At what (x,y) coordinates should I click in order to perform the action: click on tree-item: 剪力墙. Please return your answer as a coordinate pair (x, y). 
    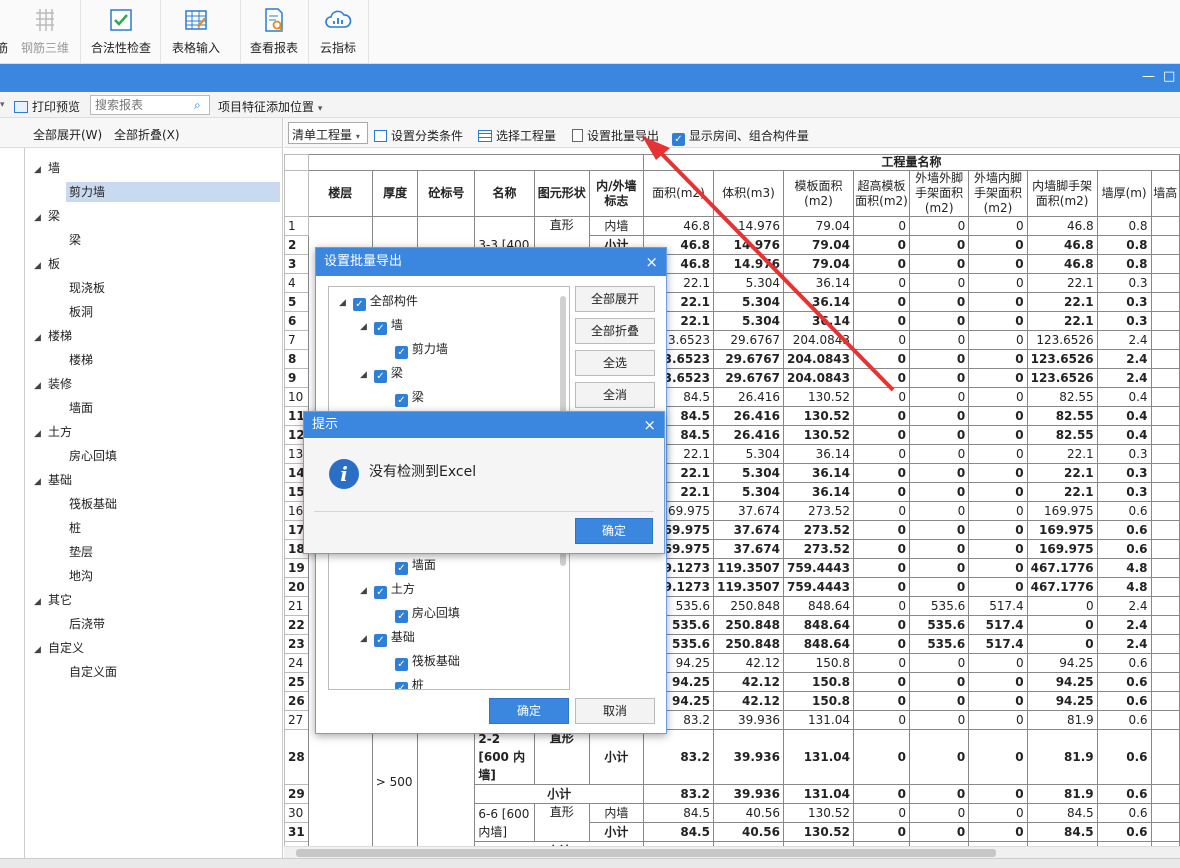
    Looking at the image, I should click on (173, 192).